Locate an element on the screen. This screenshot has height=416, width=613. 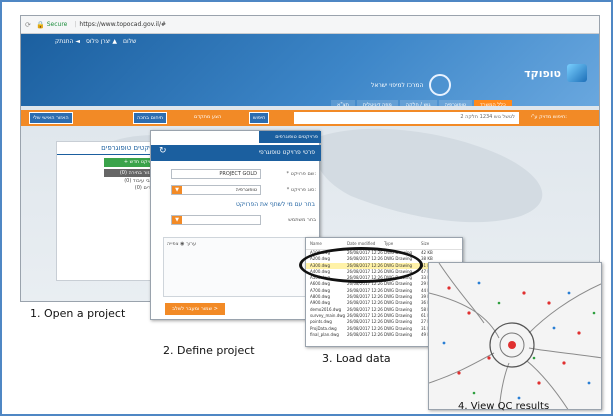
secure-label: Secure is located at coordinates (57, 24).